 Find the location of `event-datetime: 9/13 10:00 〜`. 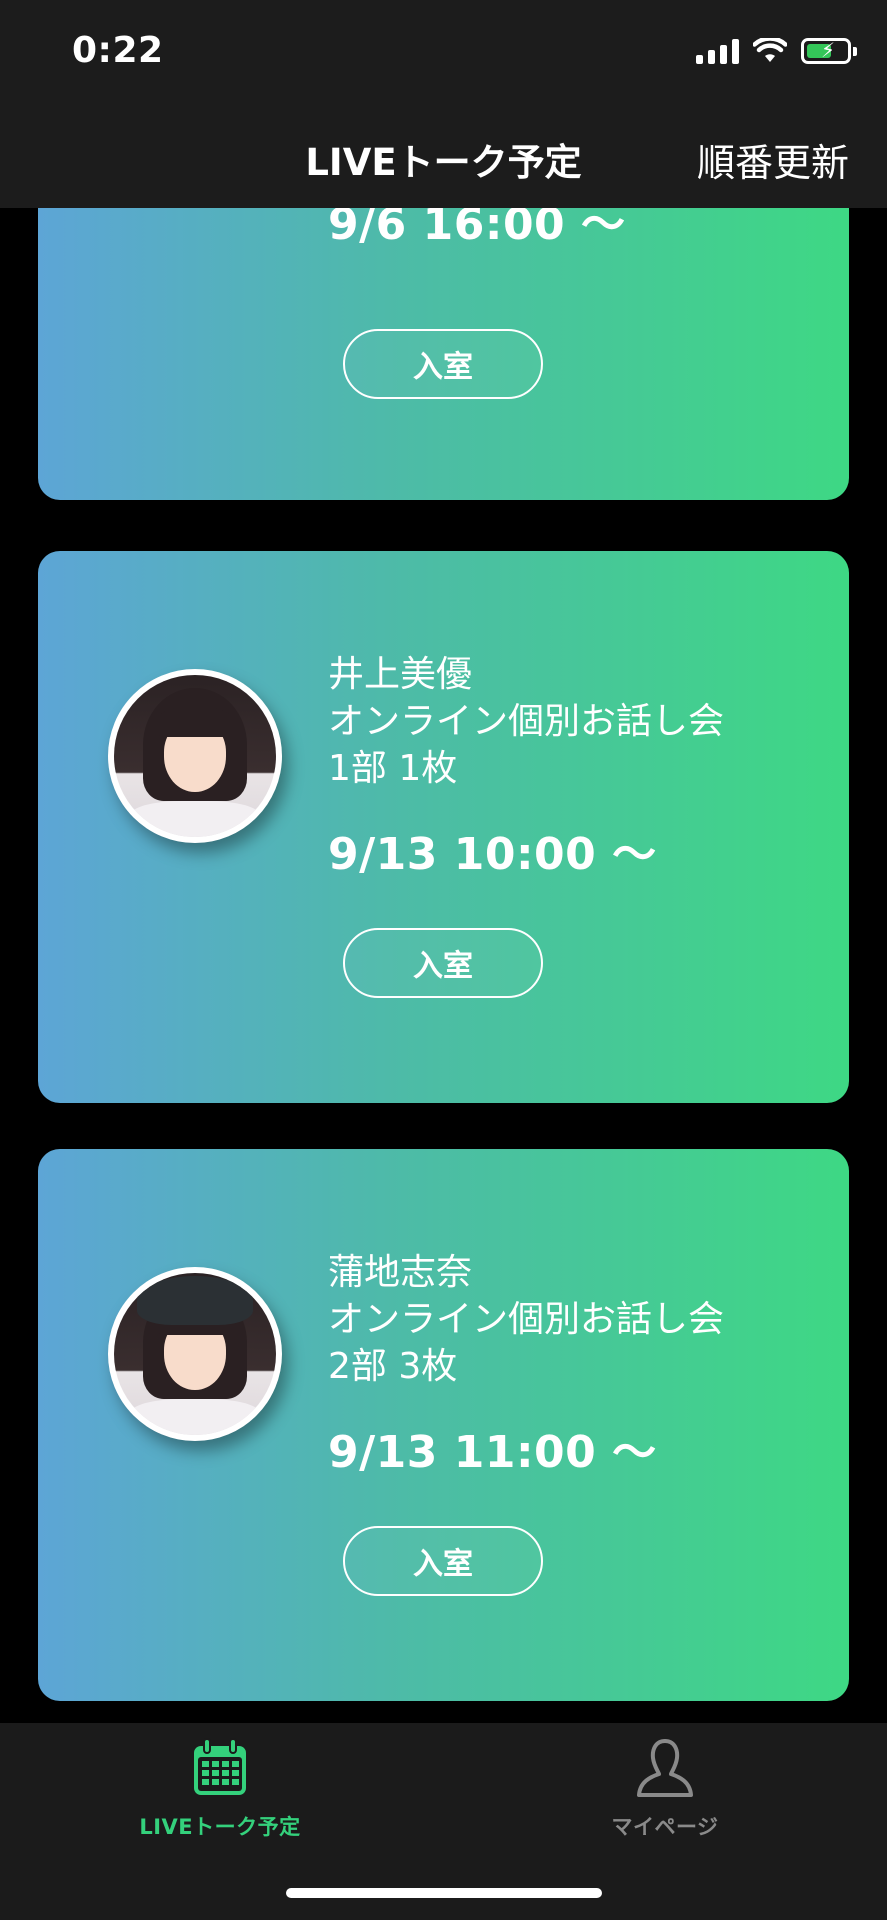

event-datetime: 9/13 10:00 〜 is located at coordinates (492, 854).